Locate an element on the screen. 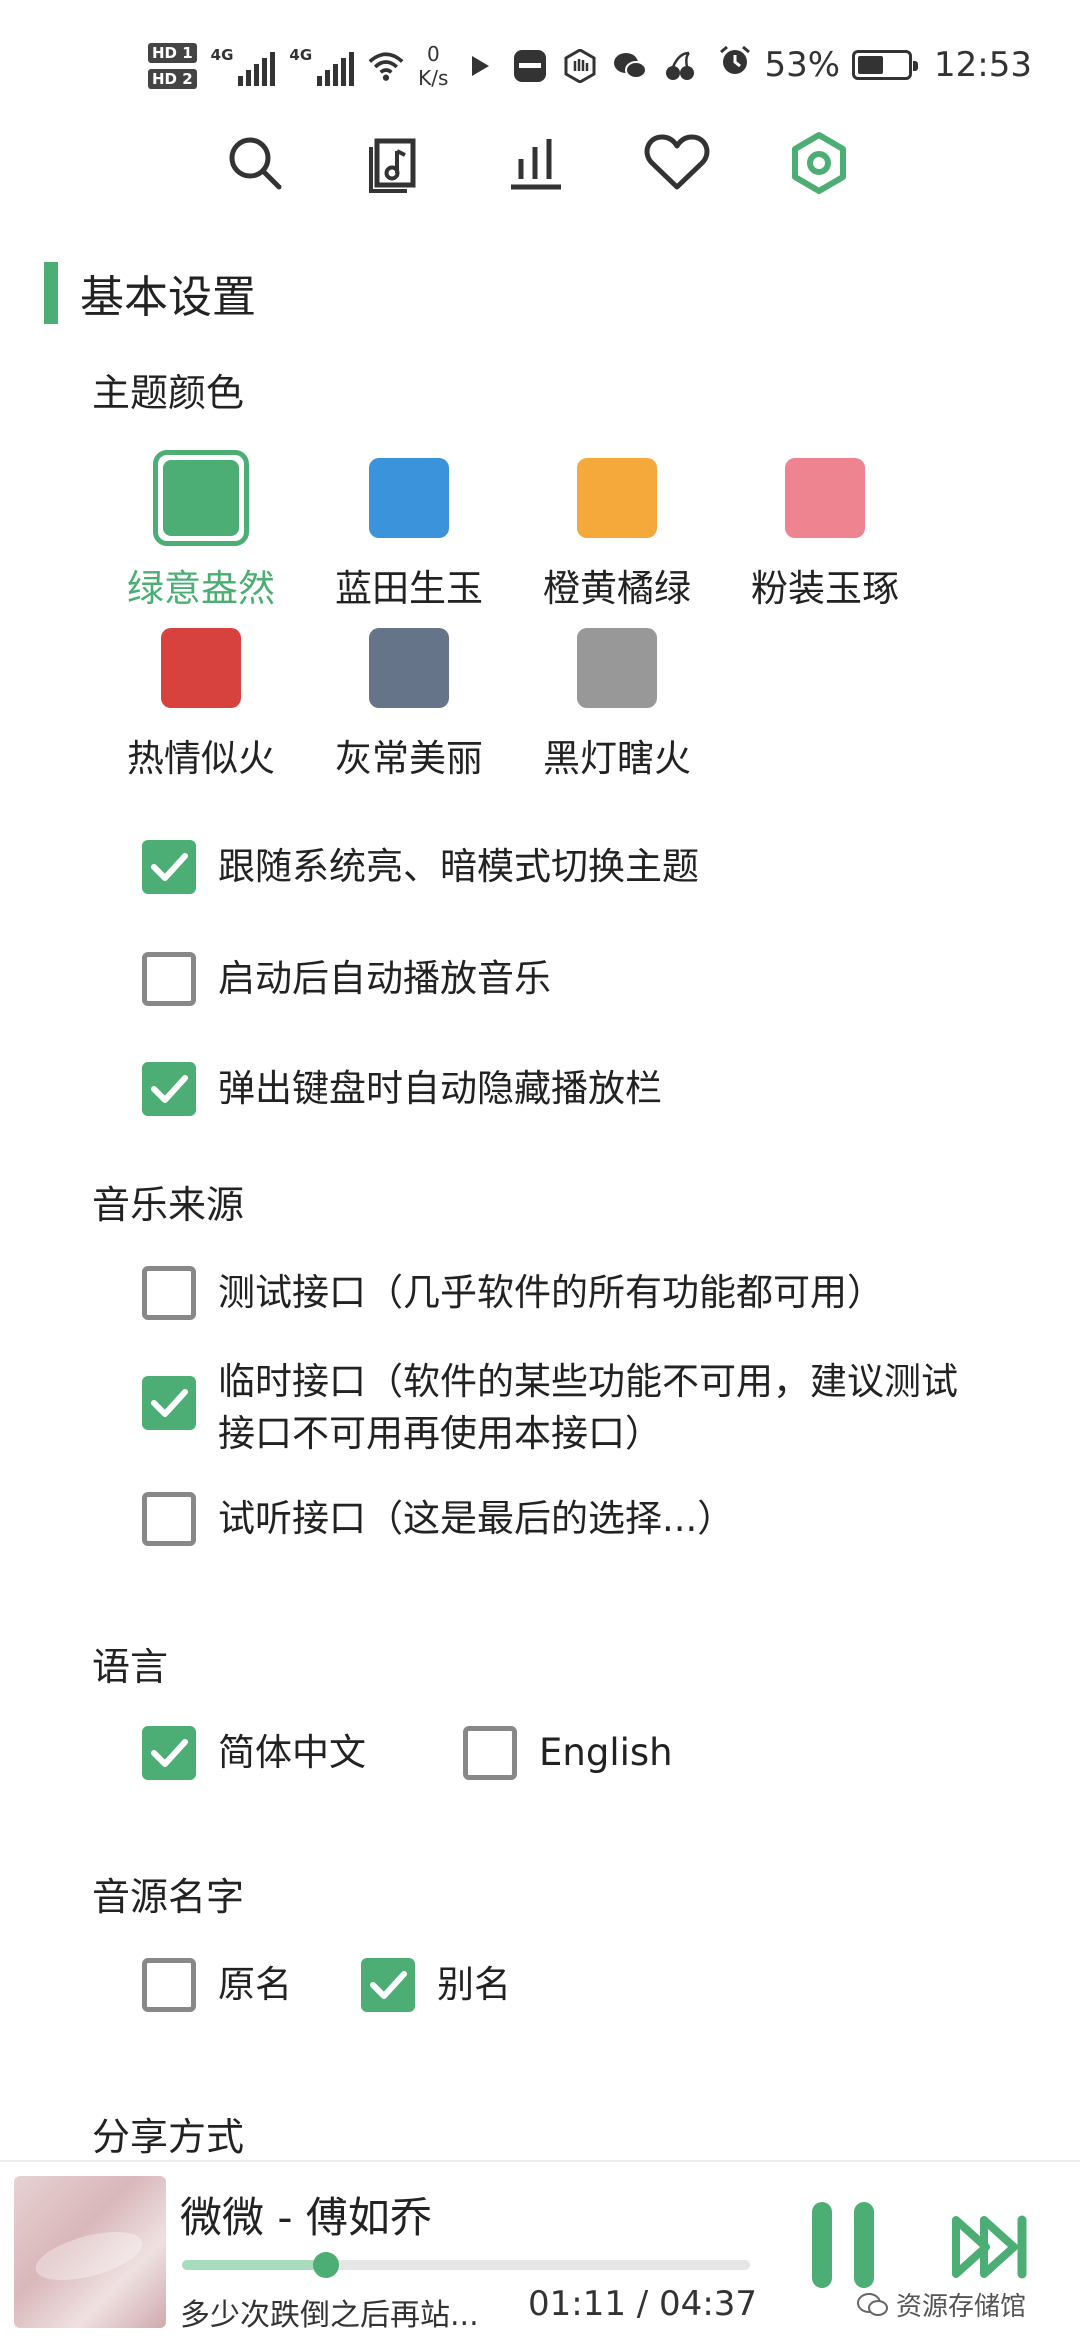 The height and width of the screenshot is (2340, 1080). source-name-original: 原名 is located at coordinates (217, 1985).